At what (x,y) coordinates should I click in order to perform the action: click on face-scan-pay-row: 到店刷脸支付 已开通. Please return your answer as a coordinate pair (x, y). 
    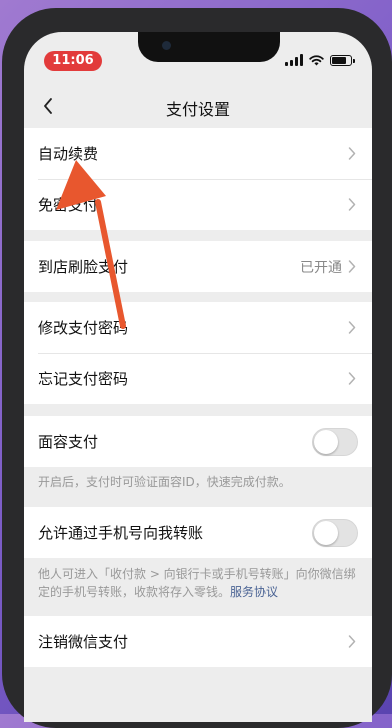
    Looking at the image, I should click on (198, 266).